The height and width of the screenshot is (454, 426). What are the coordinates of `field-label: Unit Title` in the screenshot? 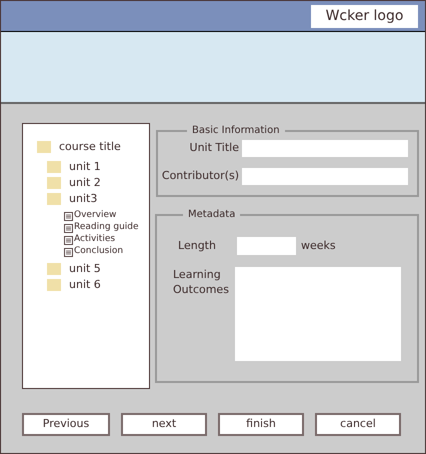 It's located at (214, 148).